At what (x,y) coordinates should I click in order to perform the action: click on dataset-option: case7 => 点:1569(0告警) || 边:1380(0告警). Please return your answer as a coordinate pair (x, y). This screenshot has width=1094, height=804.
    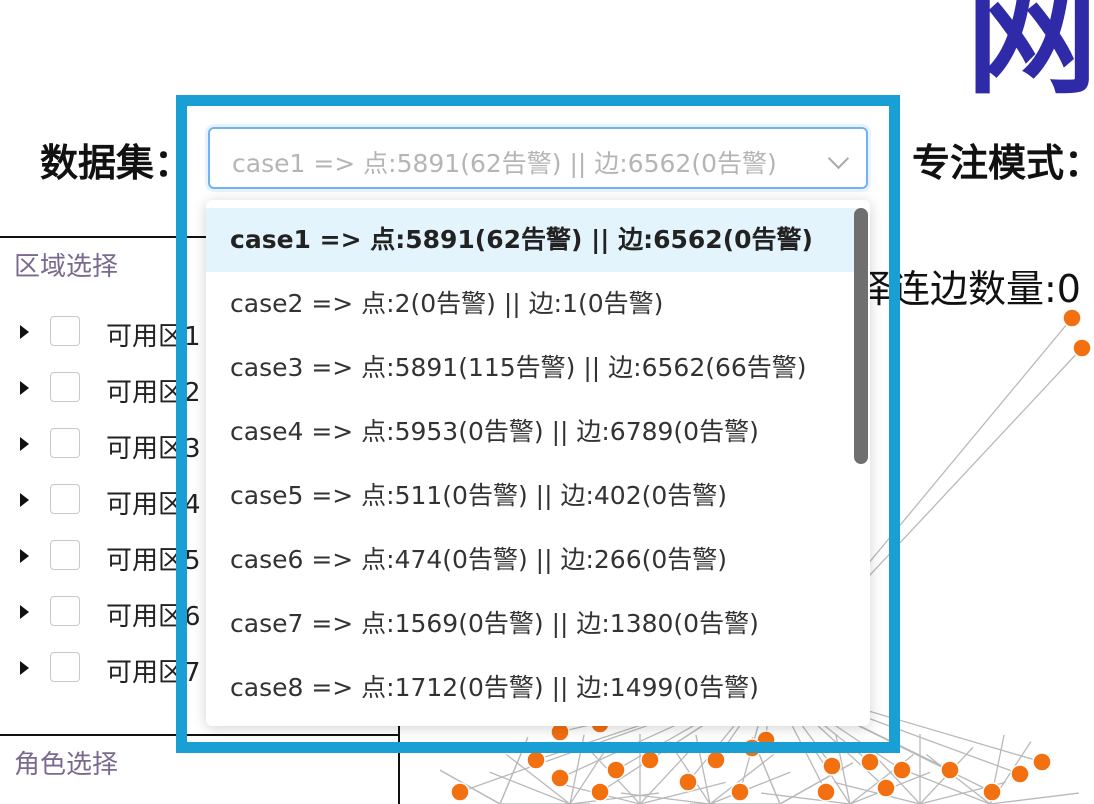
    Looking at the image, I should click on (533, 624).